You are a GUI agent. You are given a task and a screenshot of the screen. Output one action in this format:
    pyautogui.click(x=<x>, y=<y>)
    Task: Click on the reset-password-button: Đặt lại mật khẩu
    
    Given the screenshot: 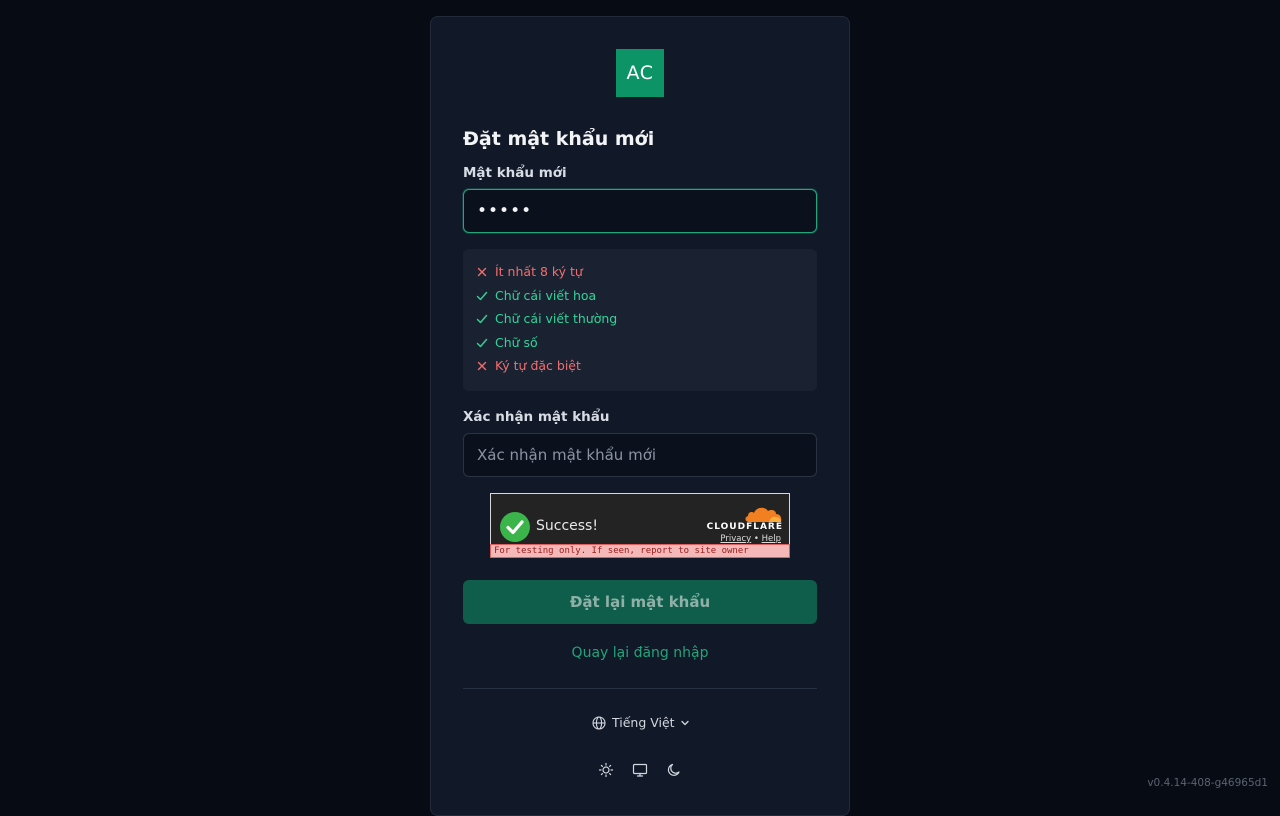 What is the action you would take?
    pyautogui.click(x=640, y=602)
    